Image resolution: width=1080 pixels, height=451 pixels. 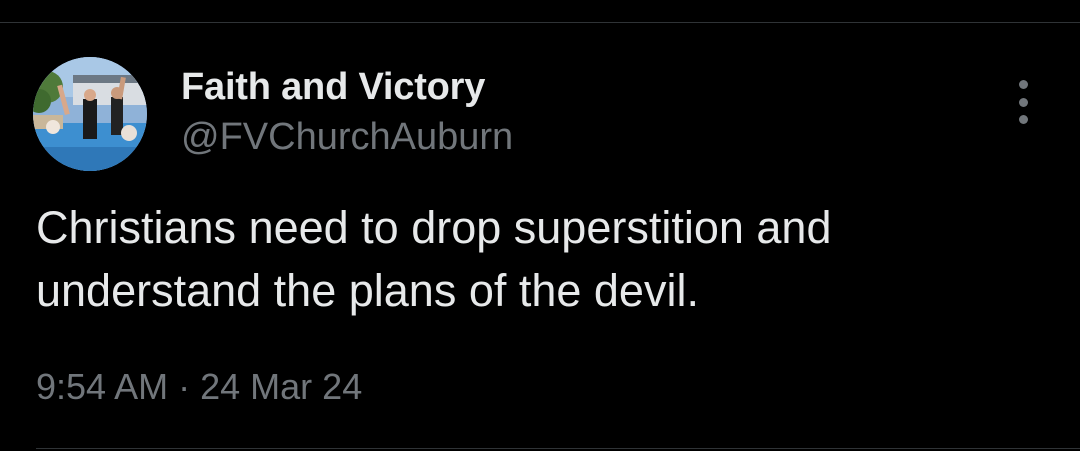 What do you see at coordinates (540, 22) in the screenshot?
I see `top-divider` at bounding box center [540, 22].